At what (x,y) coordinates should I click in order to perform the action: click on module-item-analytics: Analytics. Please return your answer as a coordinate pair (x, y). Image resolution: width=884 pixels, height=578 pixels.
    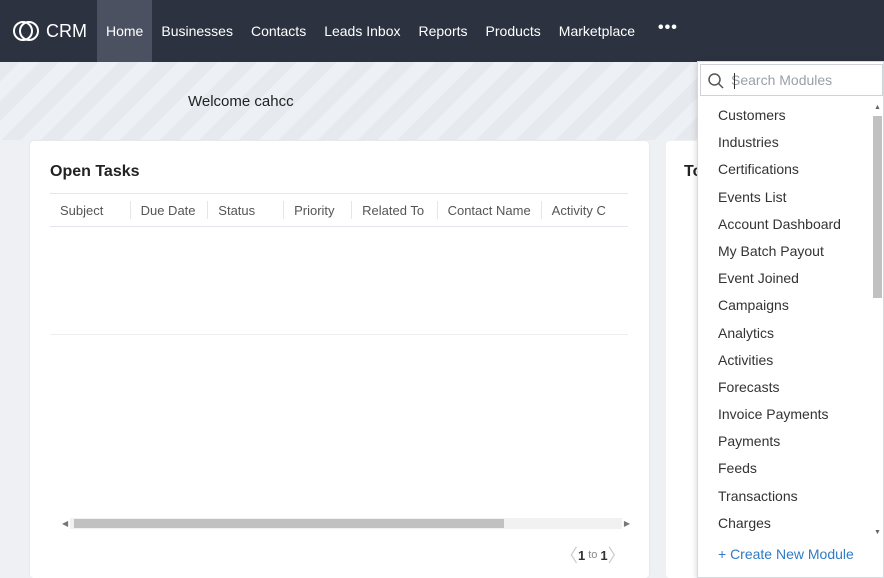
    Looking at the image, I should click on (784, 333).